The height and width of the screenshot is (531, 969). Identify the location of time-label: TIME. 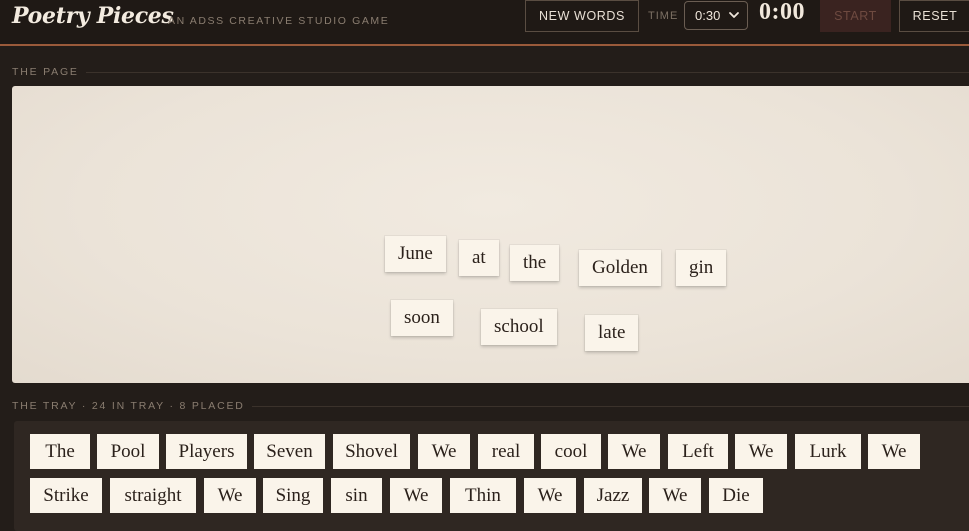
(663, 16).